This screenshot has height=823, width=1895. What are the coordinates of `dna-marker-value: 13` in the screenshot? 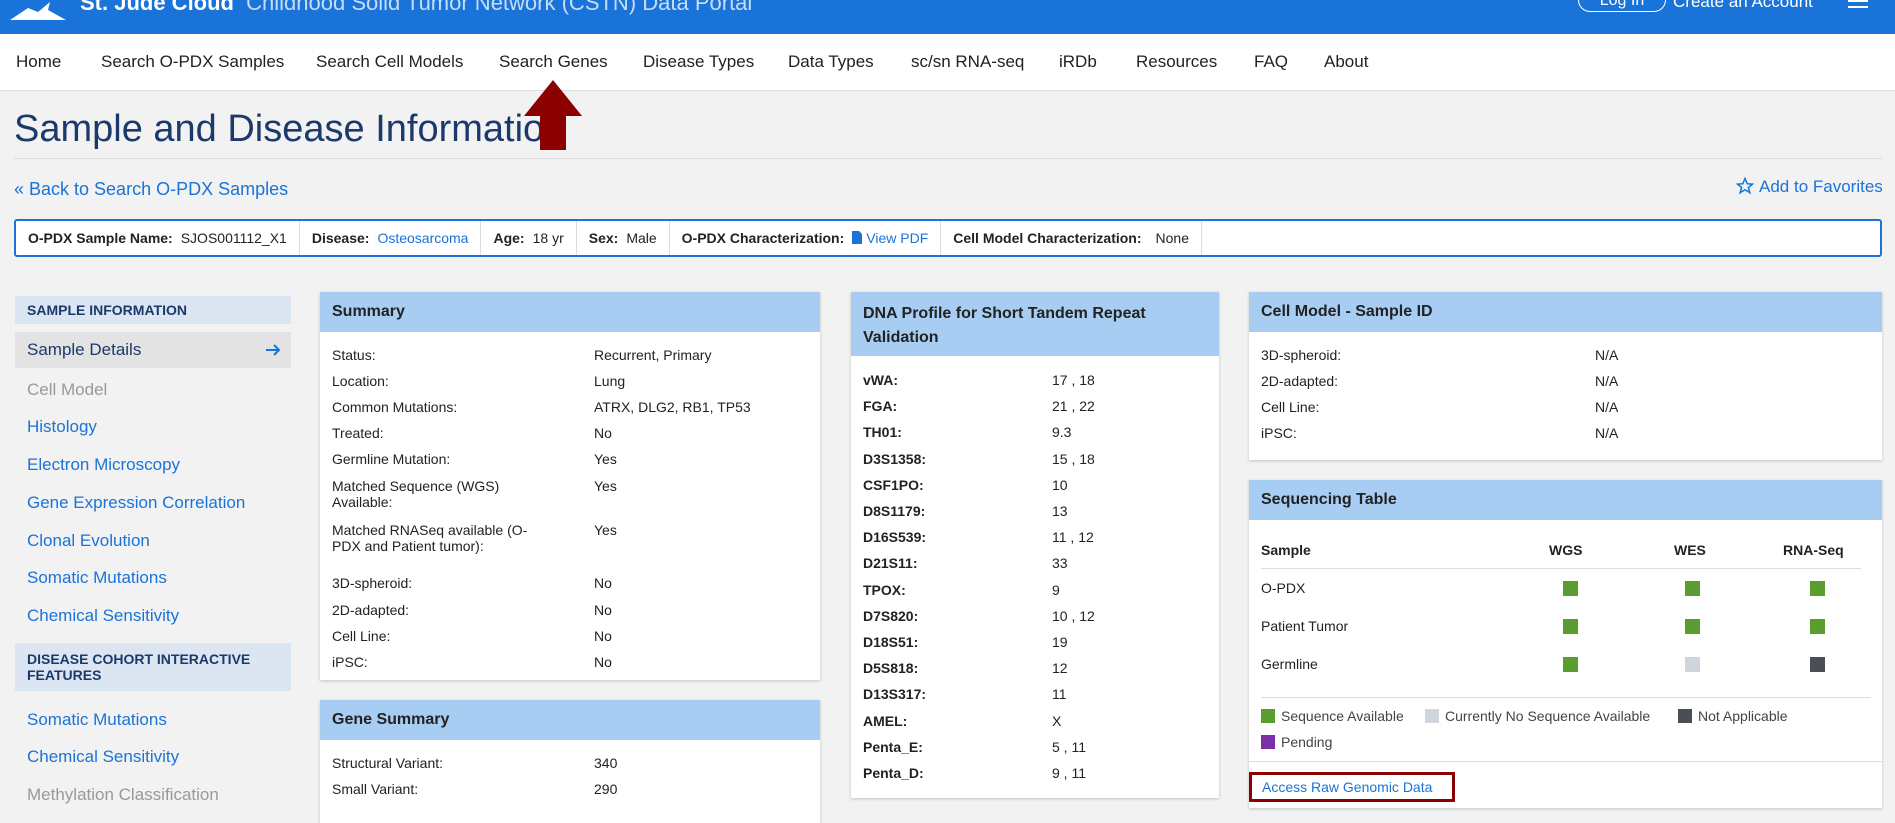 It's located at (1060, 511).